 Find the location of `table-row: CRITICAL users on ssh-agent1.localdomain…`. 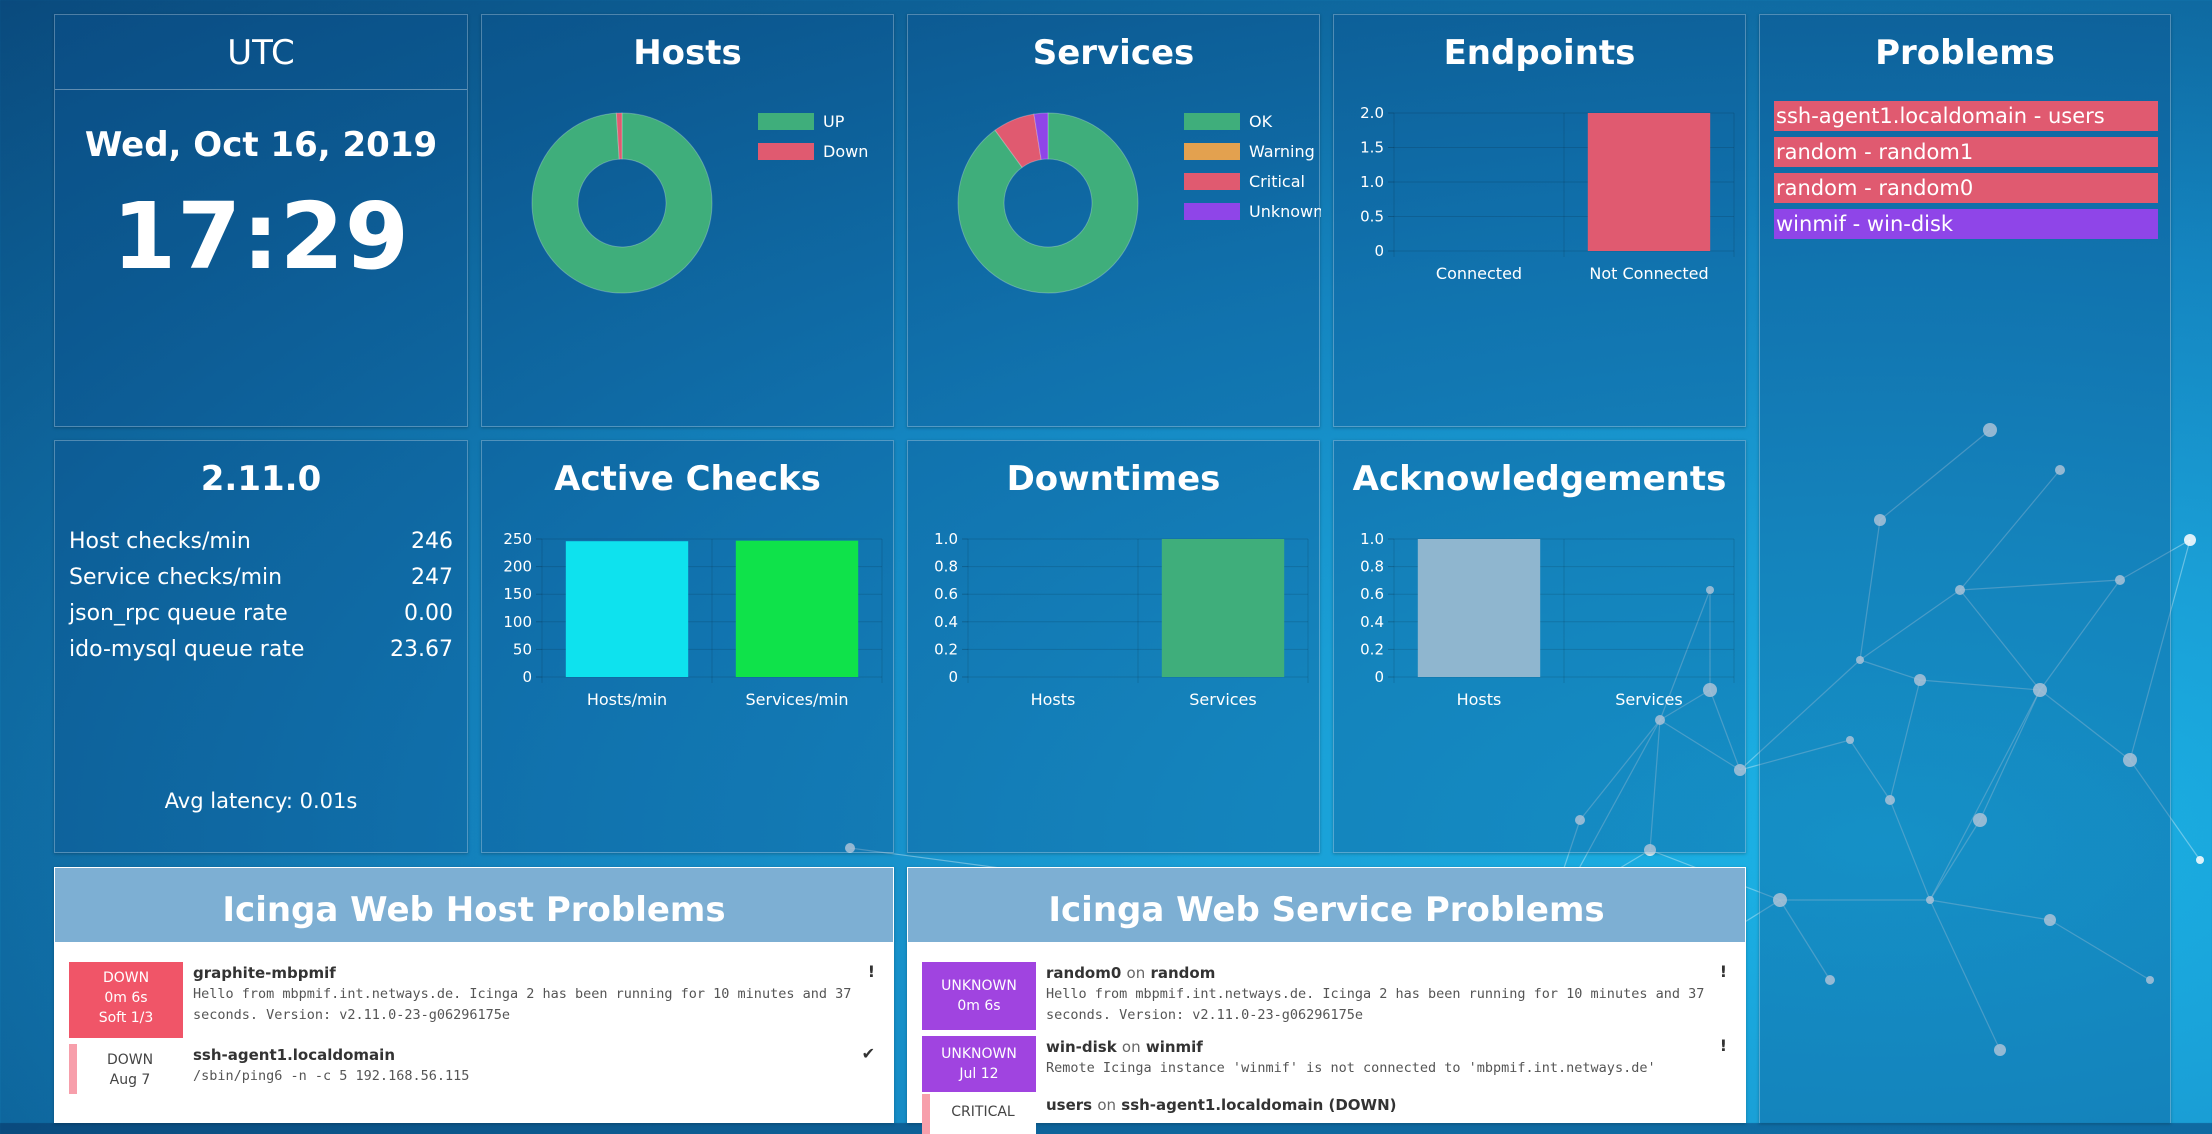

table-row: CRITICAL users on ssh-agent1.localdomain… is located at coordinates (1326, 1114).